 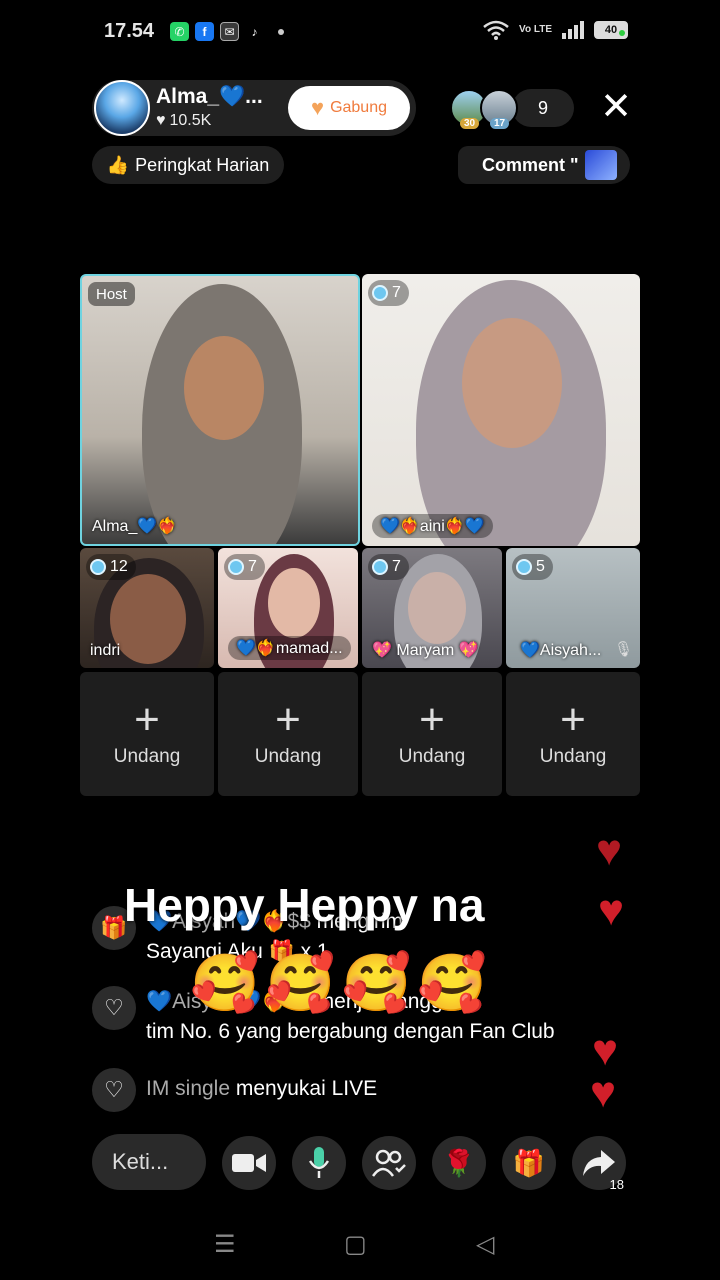 I want to click on status-bar: 17.54 ✆ f ✉ ♪ Vo LTE 40, so click(x=360, y=33).